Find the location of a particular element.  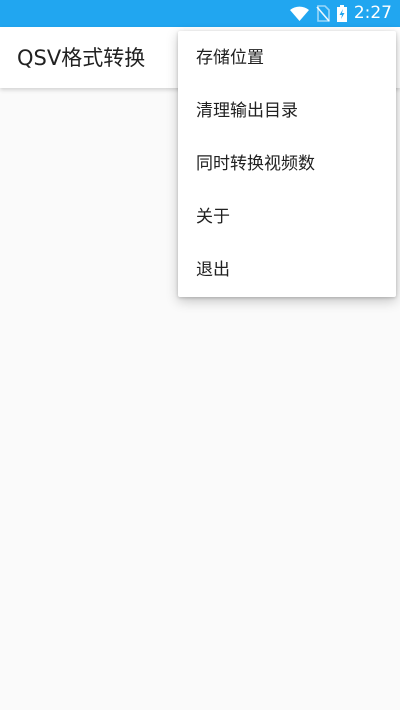

menu-item-clear-output-directory: 清理输出目录 is located at coordinates (287, 111).